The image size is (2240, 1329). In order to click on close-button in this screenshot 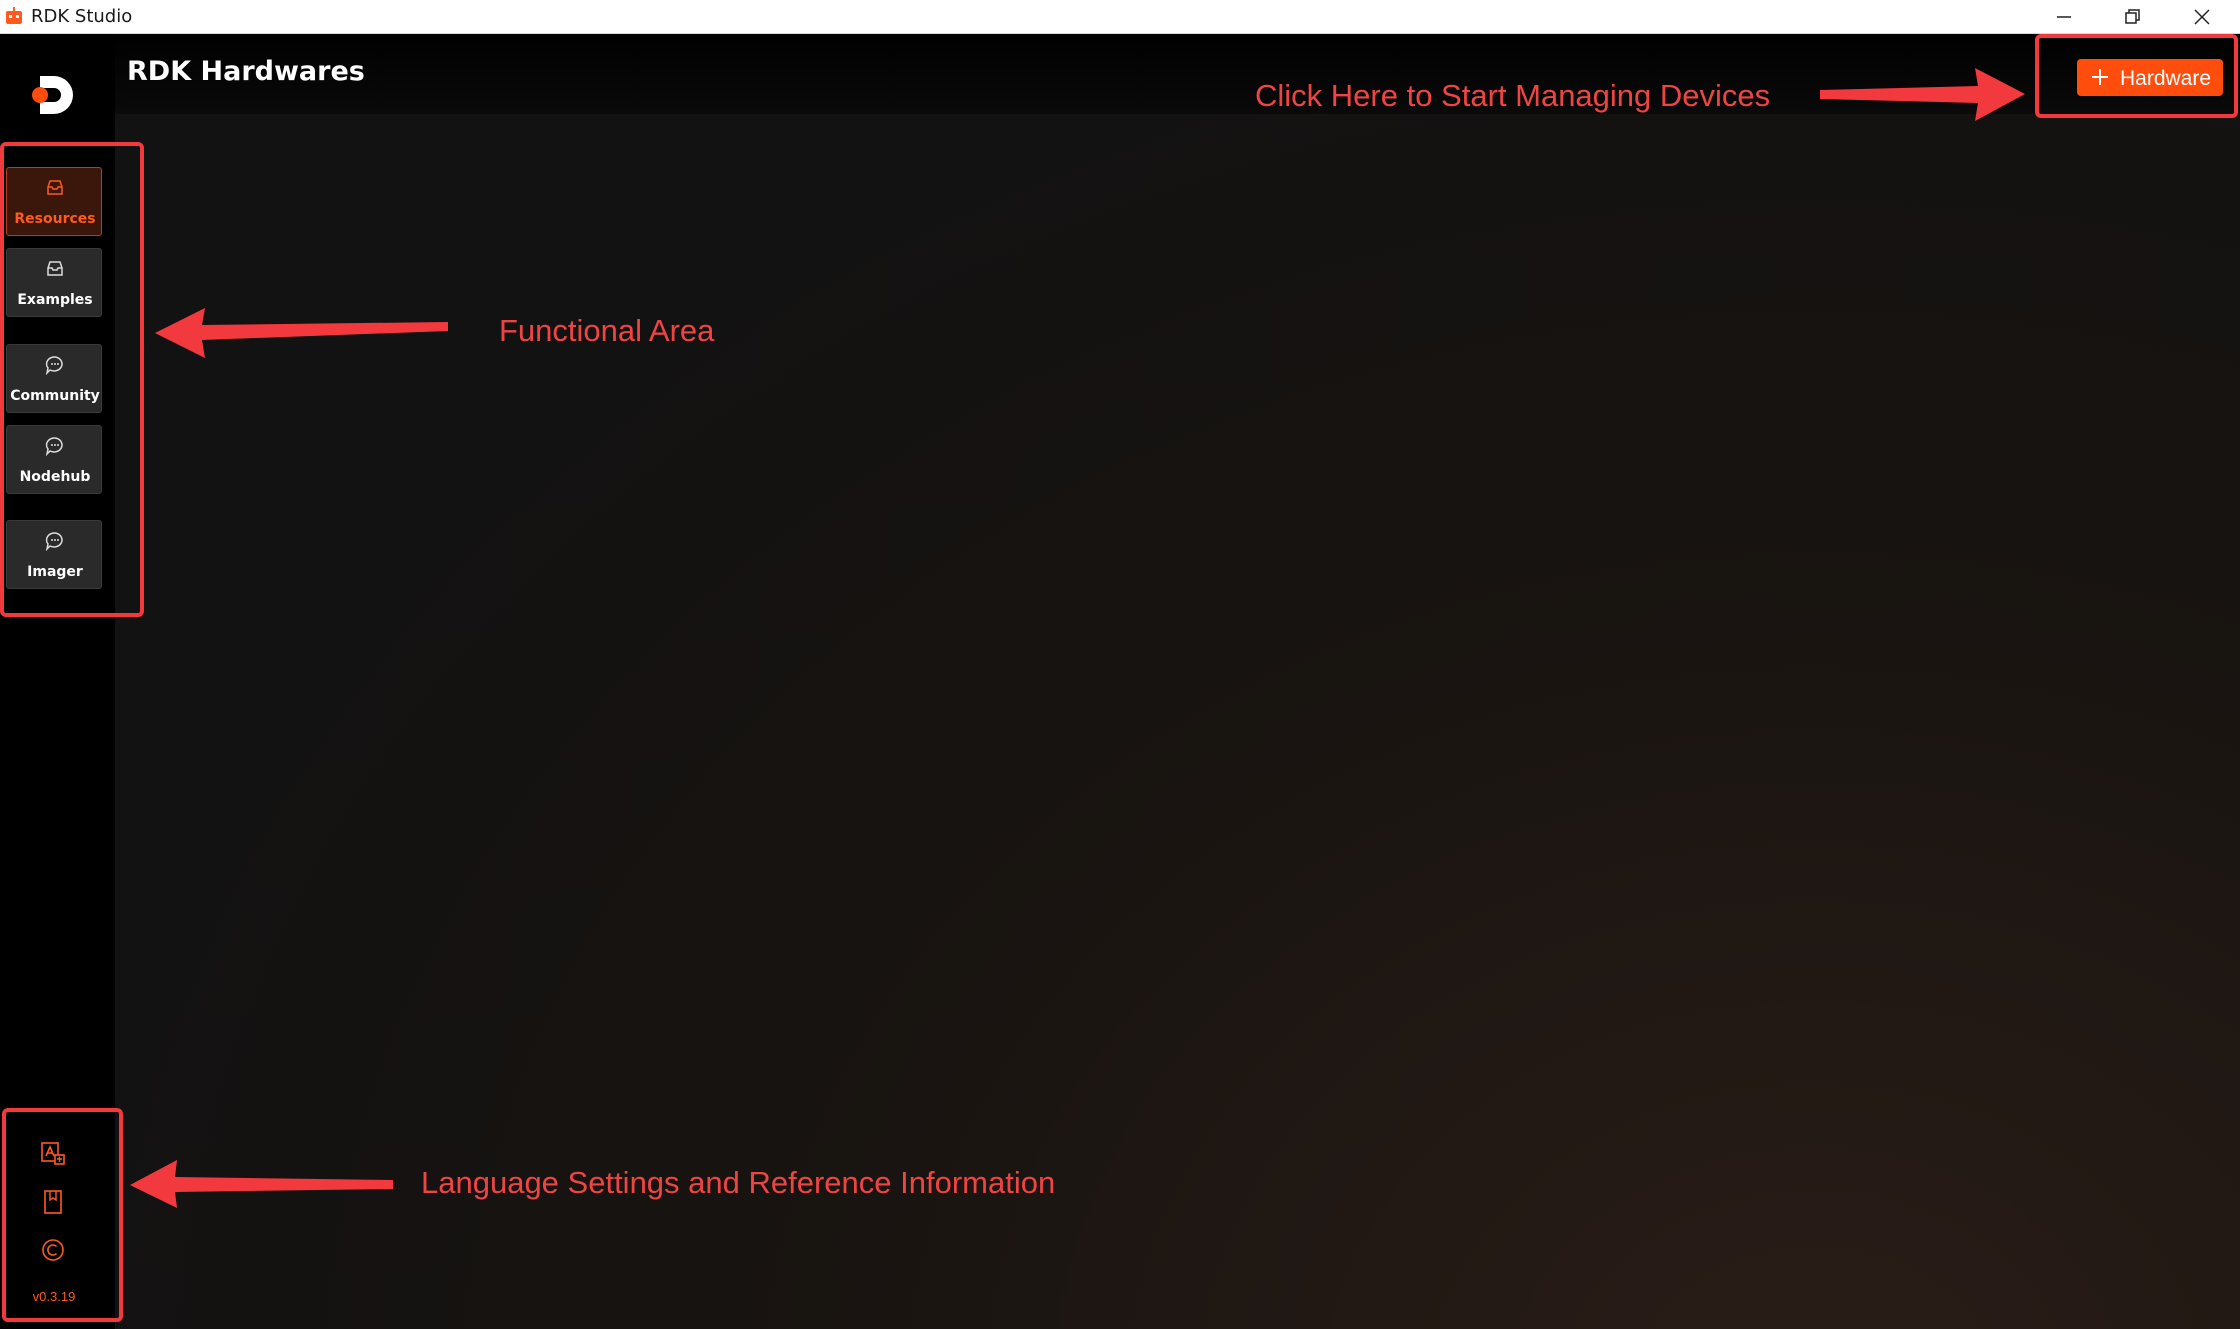, I will do `click(2203, 16)`.